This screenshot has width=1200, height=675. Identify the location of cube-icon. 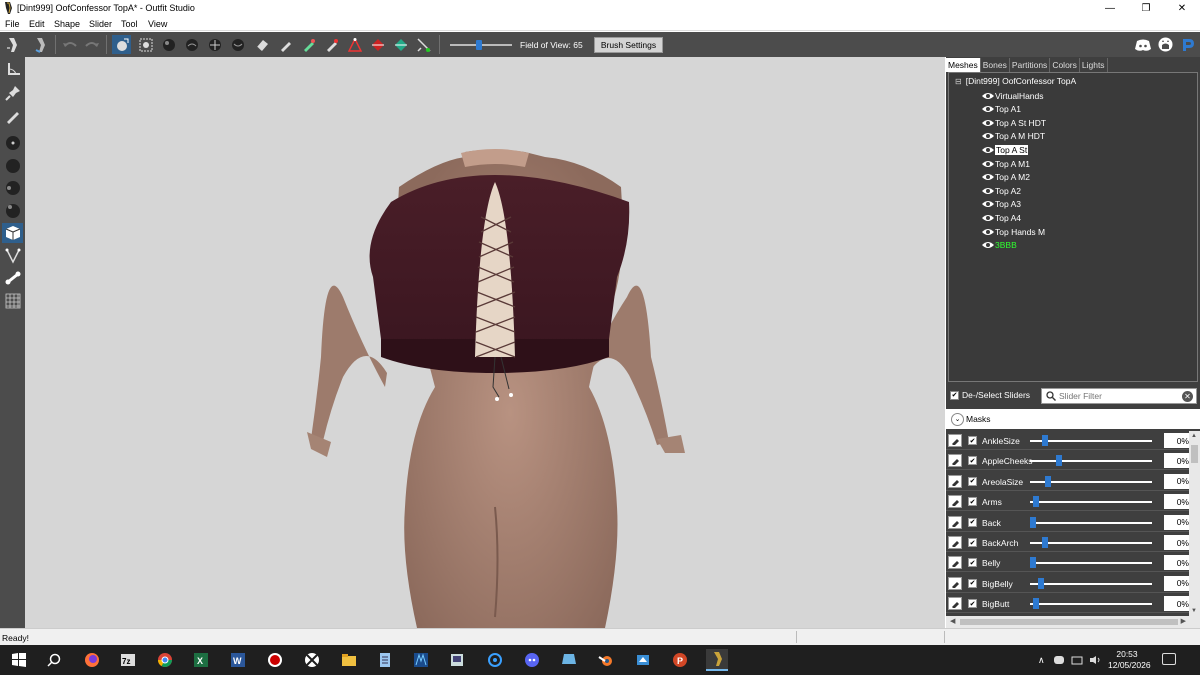
(12, 233).